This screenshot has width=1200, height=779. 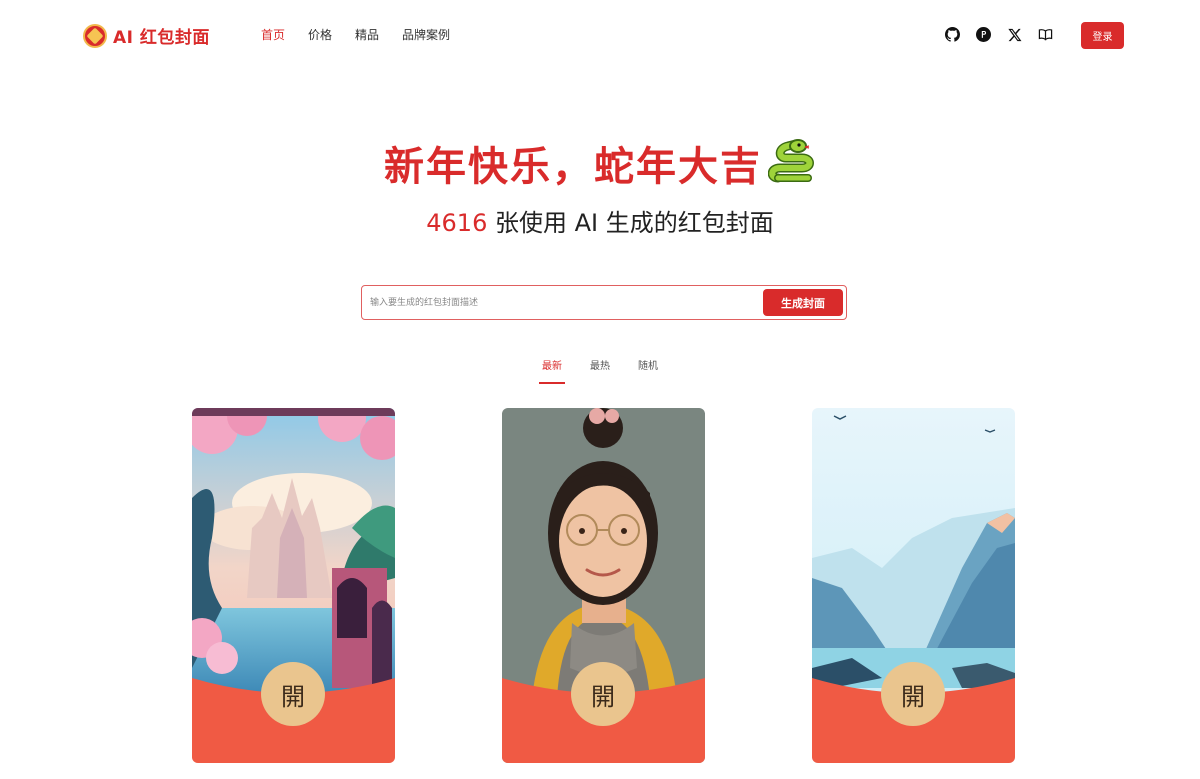 I want to click on tab-random: 随机, so click(x=648, y=370).